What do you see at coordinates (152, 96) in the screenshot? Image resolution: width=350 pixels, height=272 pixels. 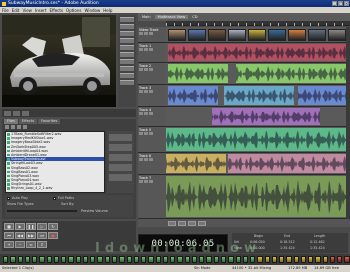 I see `track-header: Track 3` at bounding box center [152, 96].